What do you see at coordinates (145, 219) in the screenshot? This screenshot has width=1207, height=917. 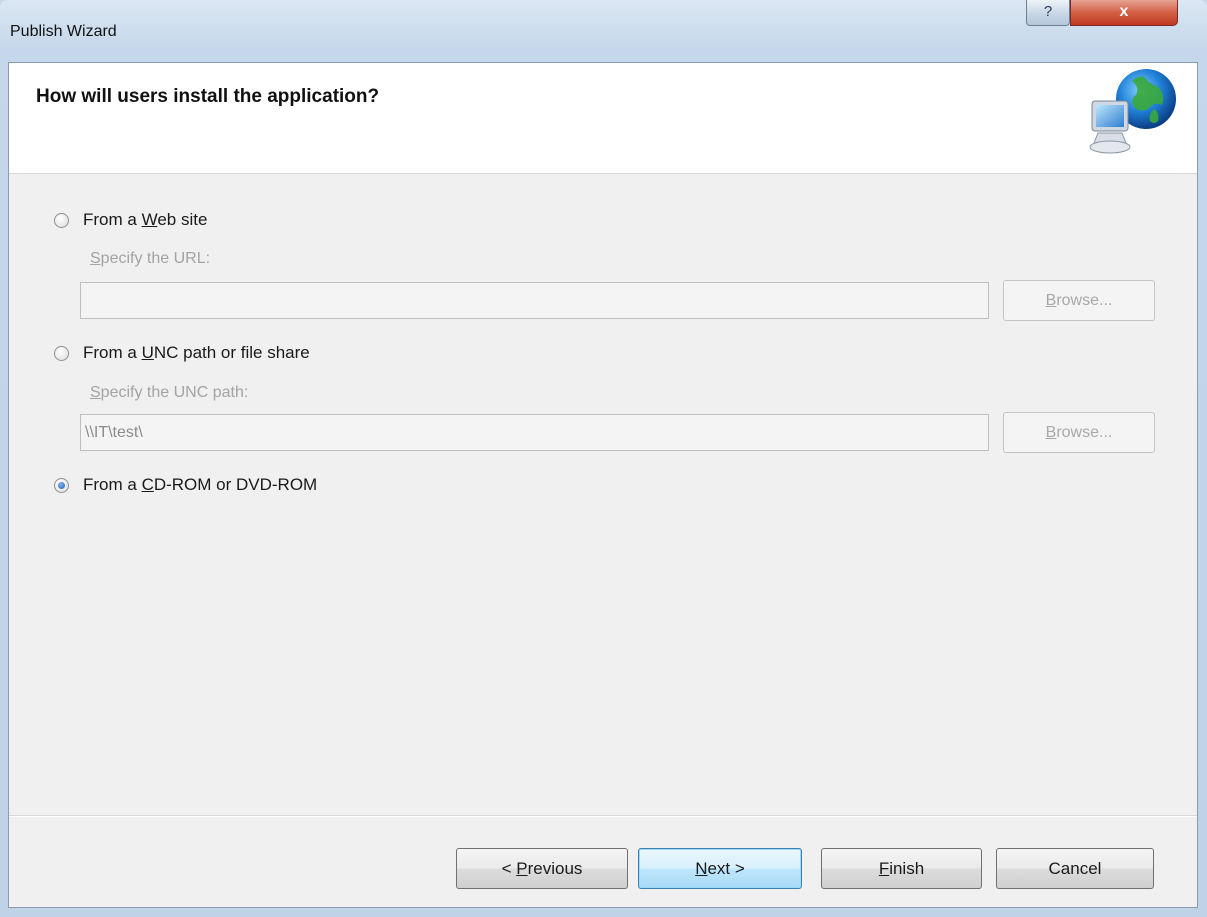 I see `web-site-label: From a Web site` at bounding box center [145, 219].